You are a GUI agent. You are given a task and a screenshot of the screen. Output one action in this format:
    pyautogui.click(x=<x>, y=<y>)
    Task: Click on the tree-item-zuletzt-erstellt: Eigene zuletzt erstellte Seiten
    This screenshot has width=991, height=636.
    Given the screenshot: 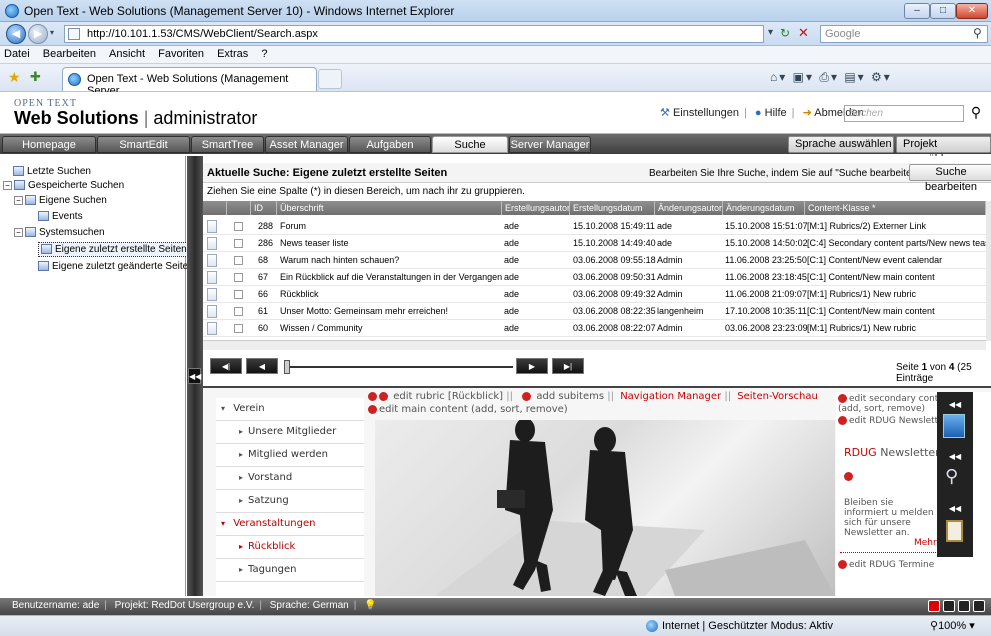 What is the action you would take?
    pyautogui.click(x=114, y=249)
    